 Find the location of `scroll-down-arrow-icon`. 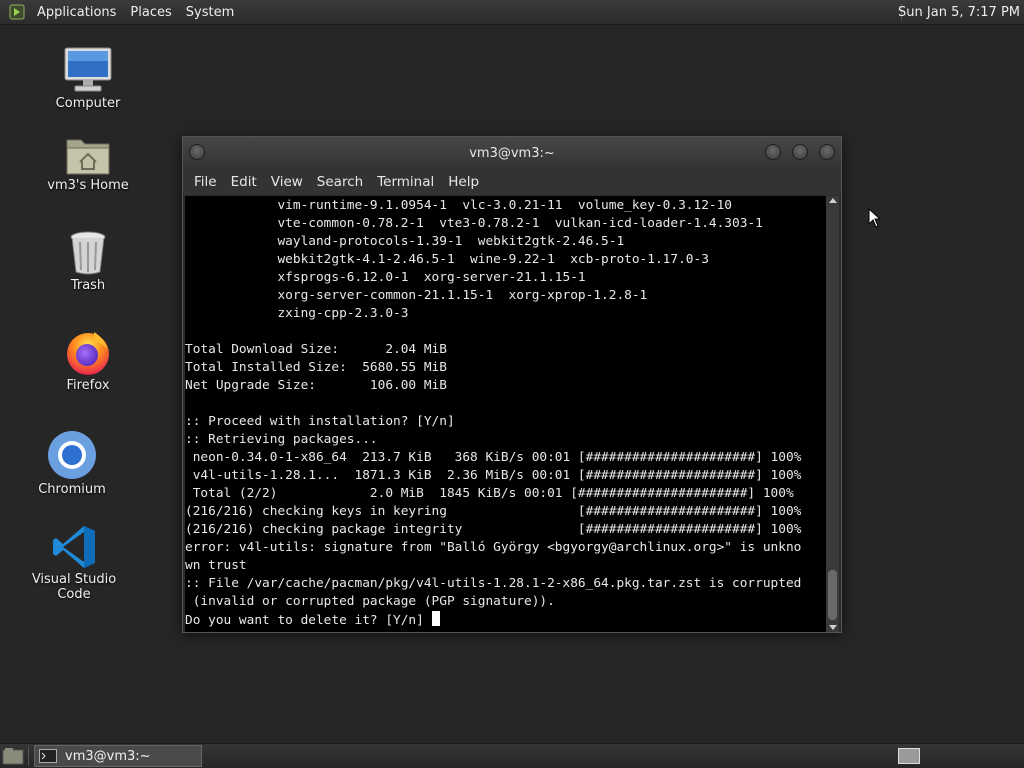

scroll-down-arrow-icon is located at coordinates (833, 627).